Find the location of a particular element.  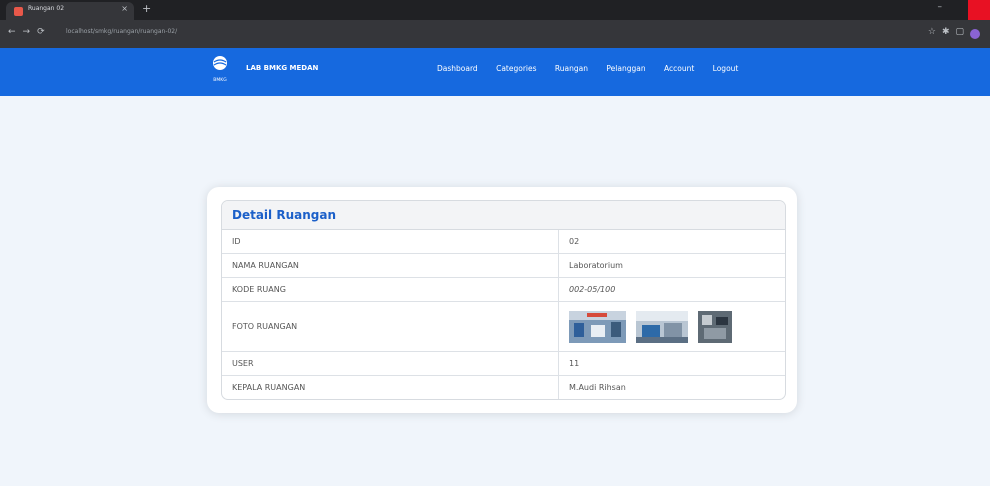

row-label: KEPALA RUANGAN is located at coordinates (390, 387).